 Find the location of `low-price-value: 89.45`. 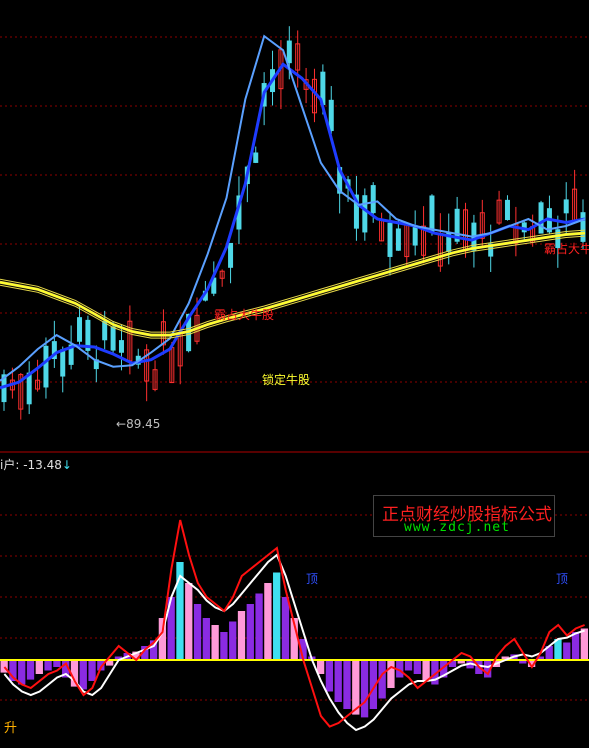

low-price-value: 89.45 is located at coordinates (143, 424).